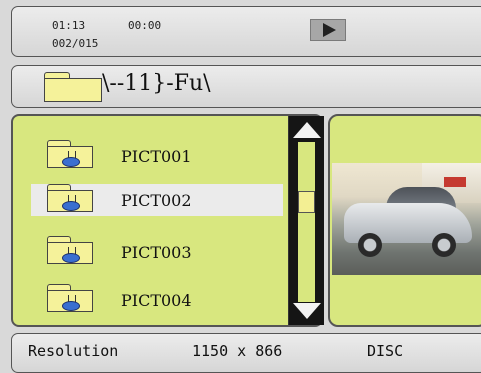 This screenshot has height=373, width=481. What do you see at coordinates (69, 25) in the screenshot?
I see `elapsed-time: 01:13` at bounding box center [69, 25].